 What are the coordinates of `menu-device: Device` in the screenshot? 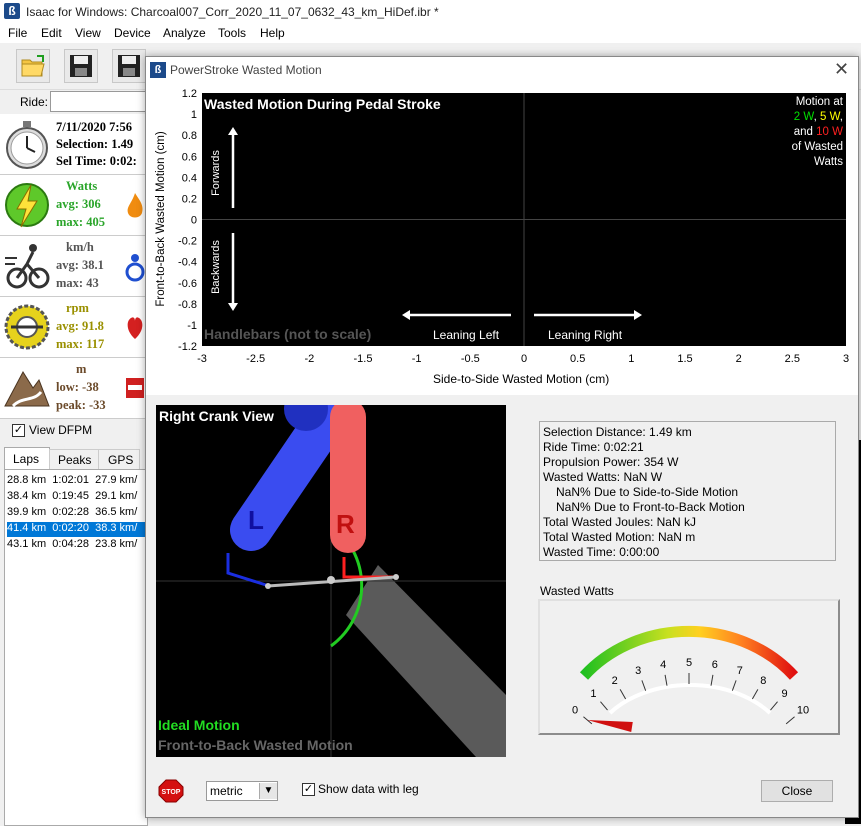 It's located at (132, 33).